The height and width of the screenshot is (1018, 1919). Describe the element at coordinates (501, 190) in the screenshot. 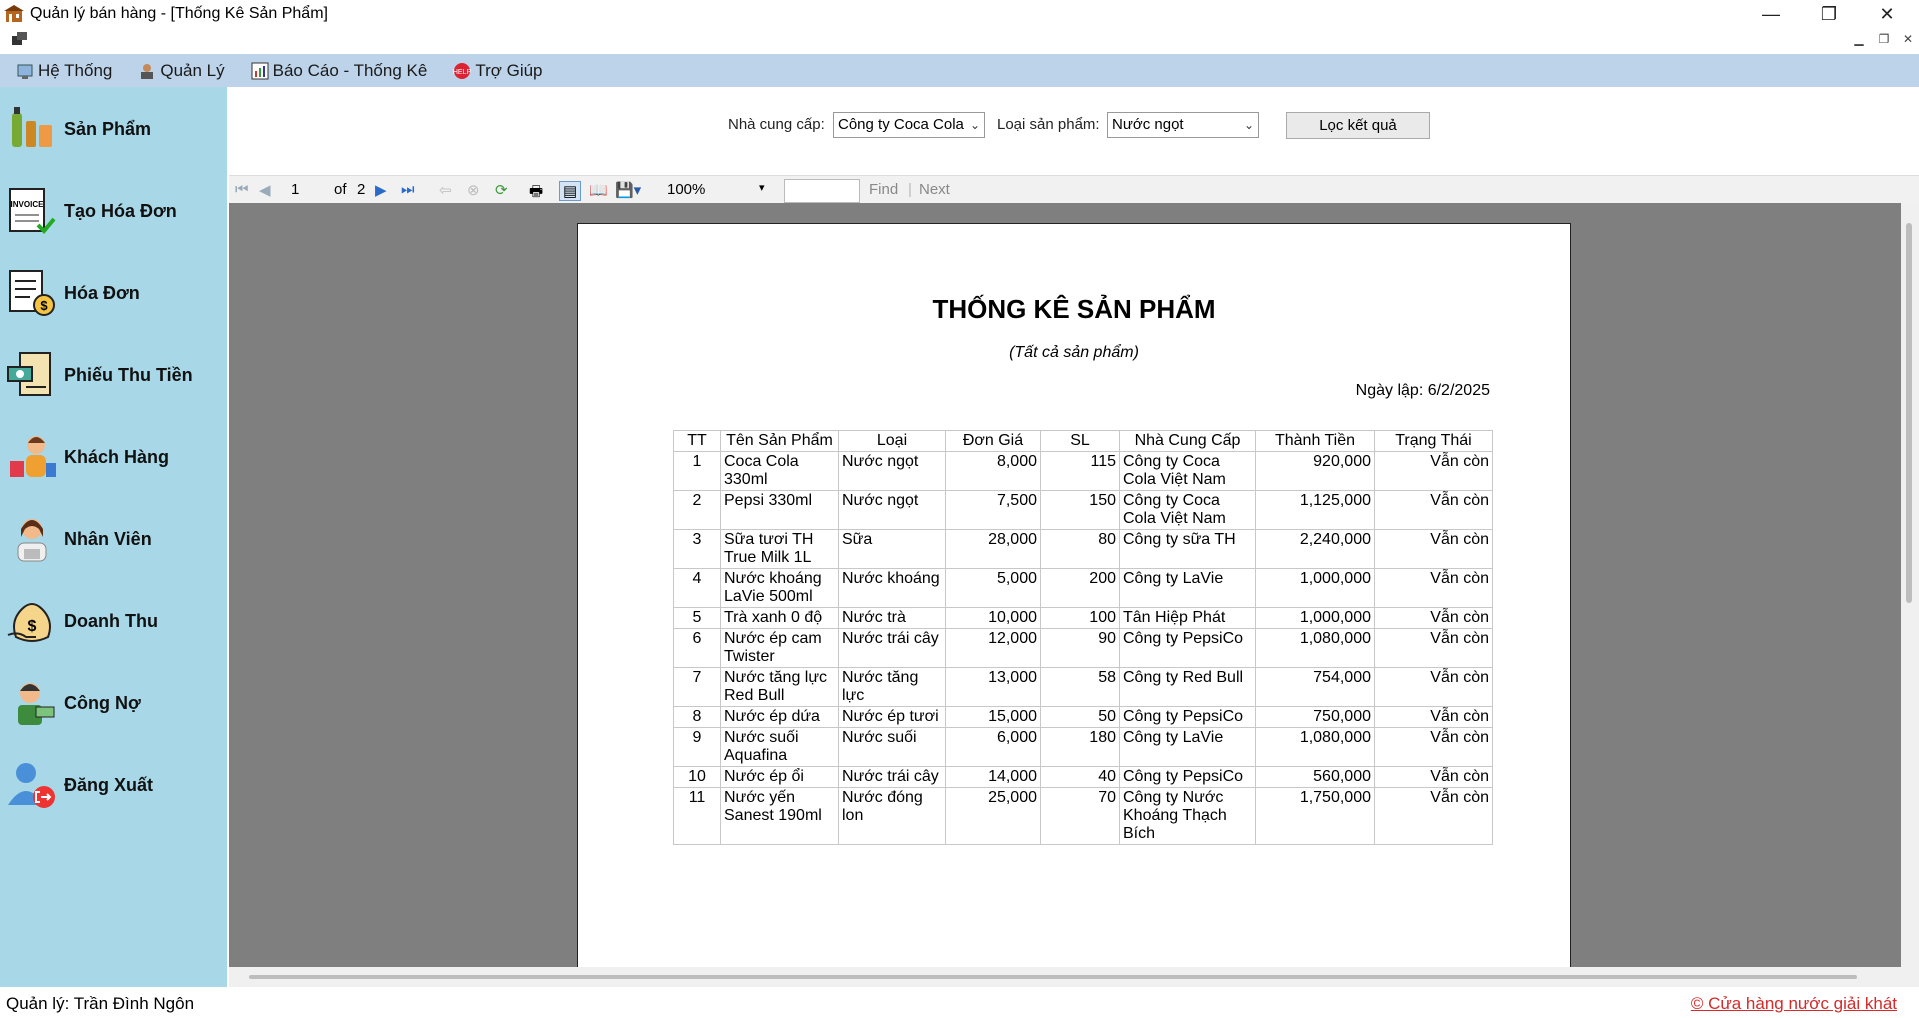

I see `refresh-icon: ⟳` at that location.